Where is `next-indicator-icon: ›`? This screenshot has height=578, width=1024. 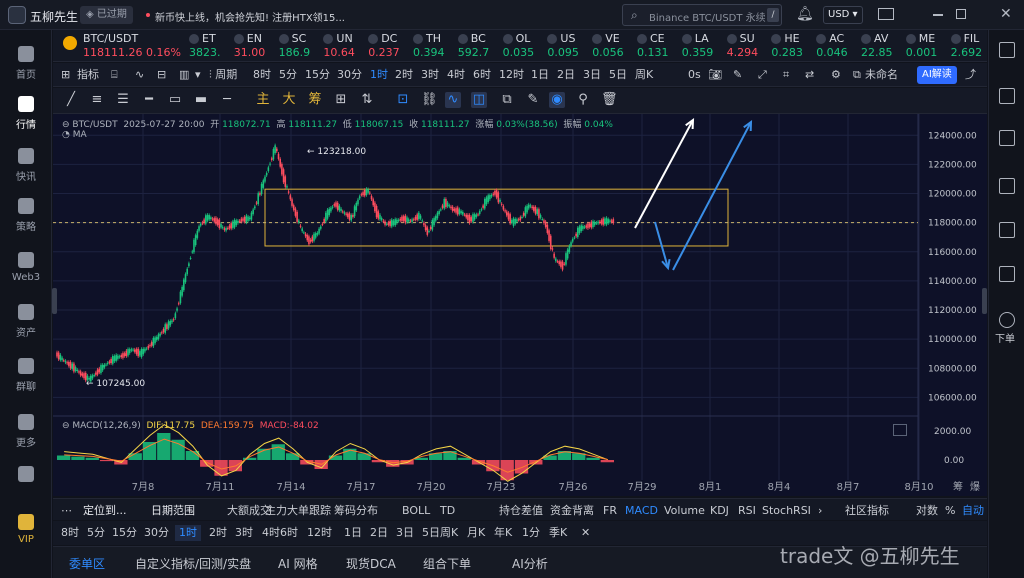
next-indicator-icon: › is located at coordinates (820, 511).